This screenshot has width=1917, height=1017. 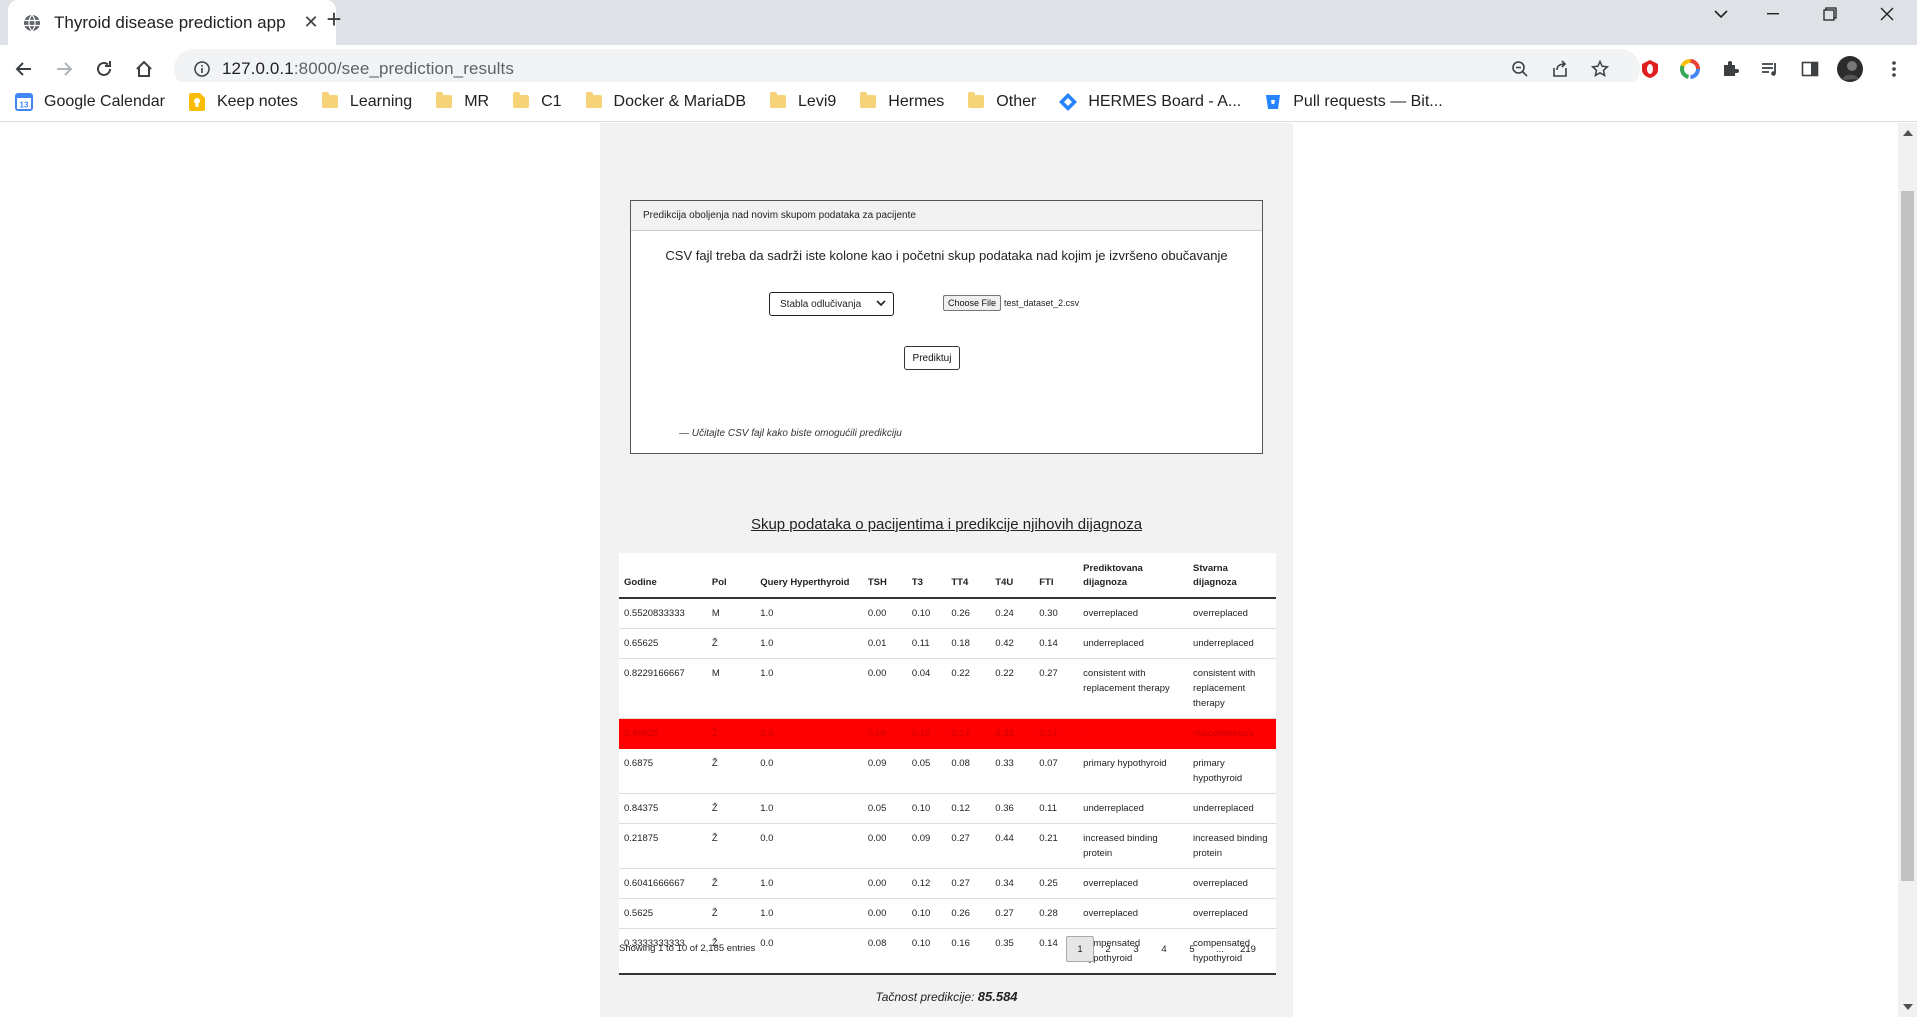 I want to click on model-select: Stabla odlučivanja, so click(x=831, y=304).